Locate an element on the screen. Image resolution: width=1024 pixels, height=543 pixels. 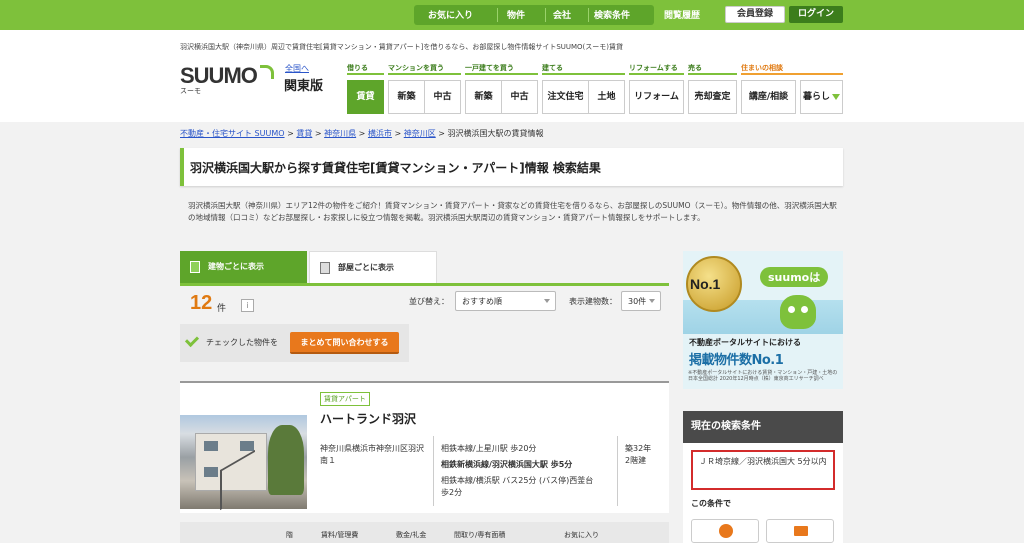
email-condition-button is located at coordinates (800, 531).